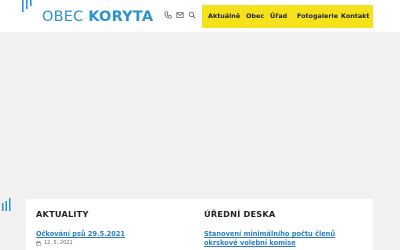  I want to click on logo-mark-icon, so click(27, 6).